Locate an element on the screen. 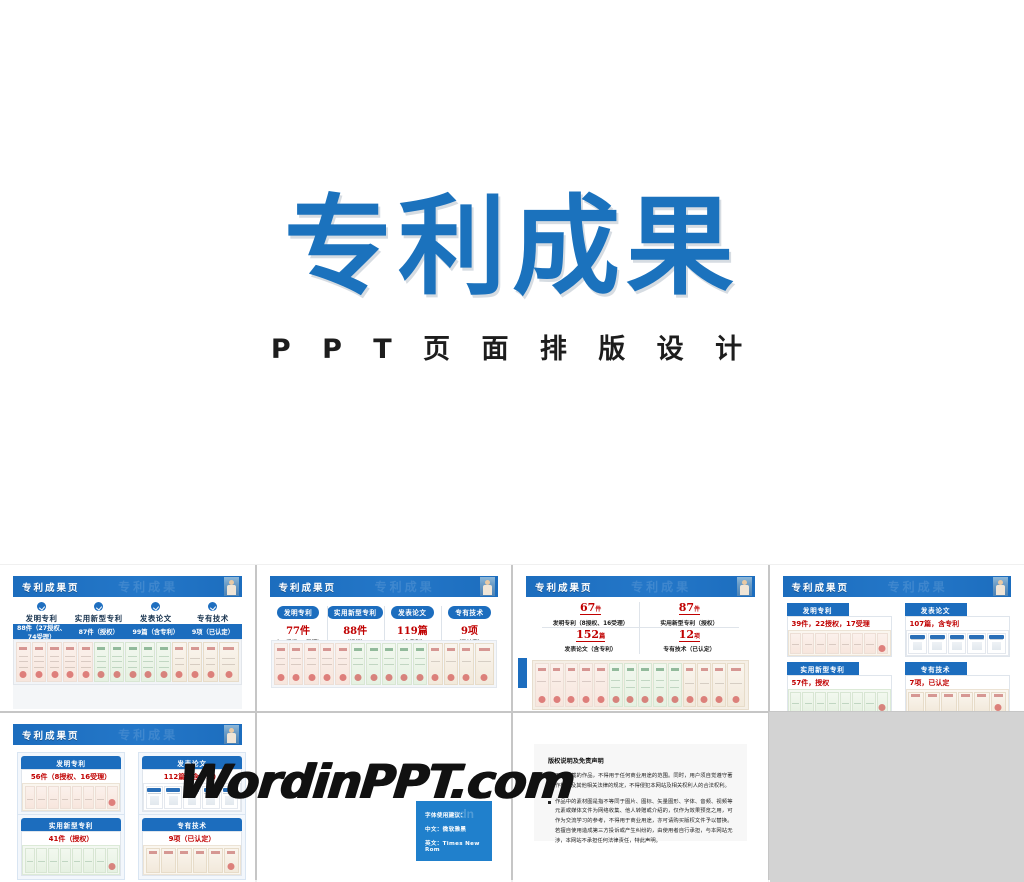  slide-4-header: 专利成果页 专利成果 is located at coordinates (897, 586).